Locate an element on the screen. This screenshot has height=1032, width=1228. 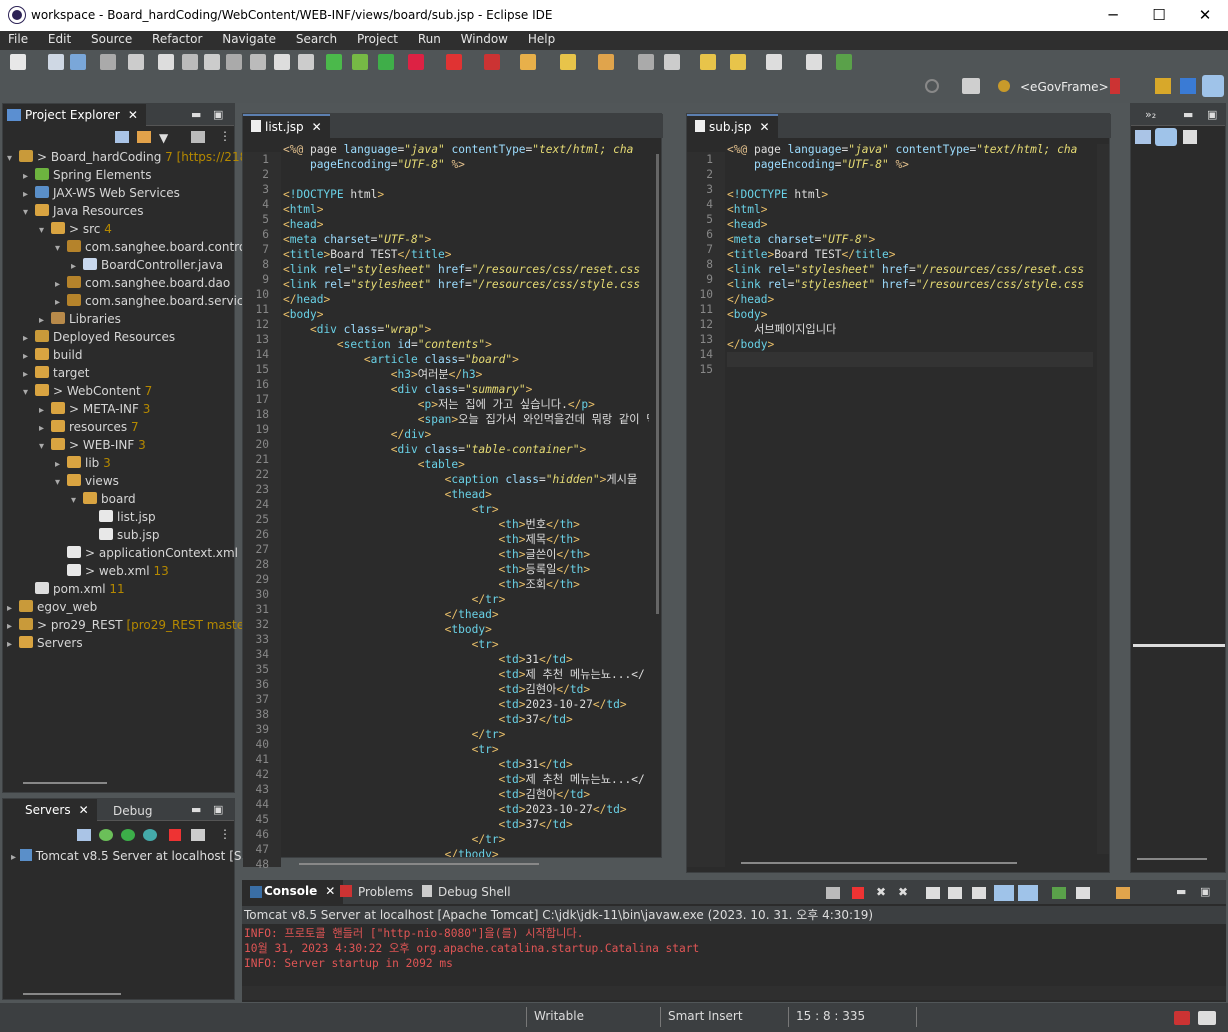
maximize-button: ☐ is located at coordinates (1159, 15).